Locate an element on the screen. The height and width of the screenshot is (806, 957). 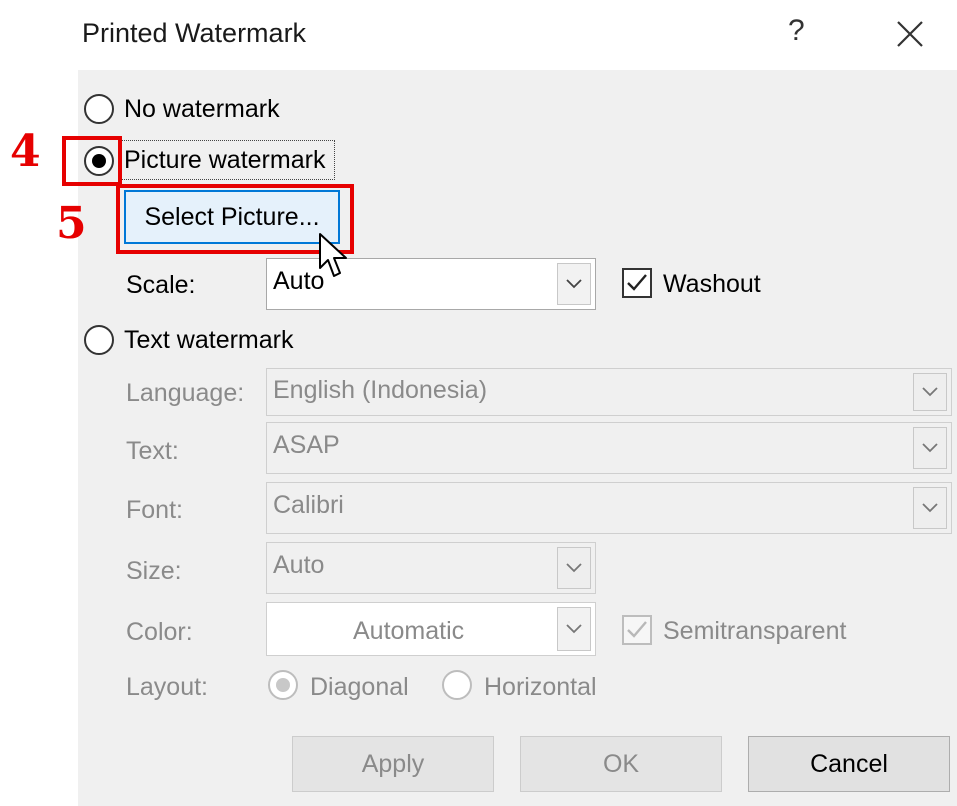
color-combo: Automatic is located at coordinates (431, 629).